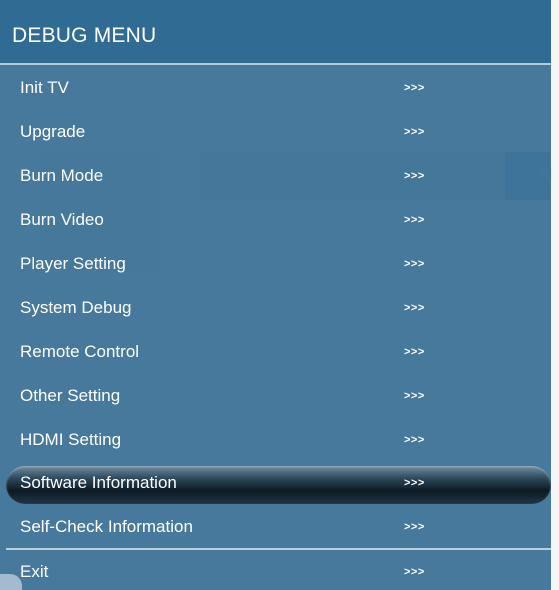 This screenshot has height=590, width=559. I want to click on menu-item-label: System Debug, so click(76, 307).